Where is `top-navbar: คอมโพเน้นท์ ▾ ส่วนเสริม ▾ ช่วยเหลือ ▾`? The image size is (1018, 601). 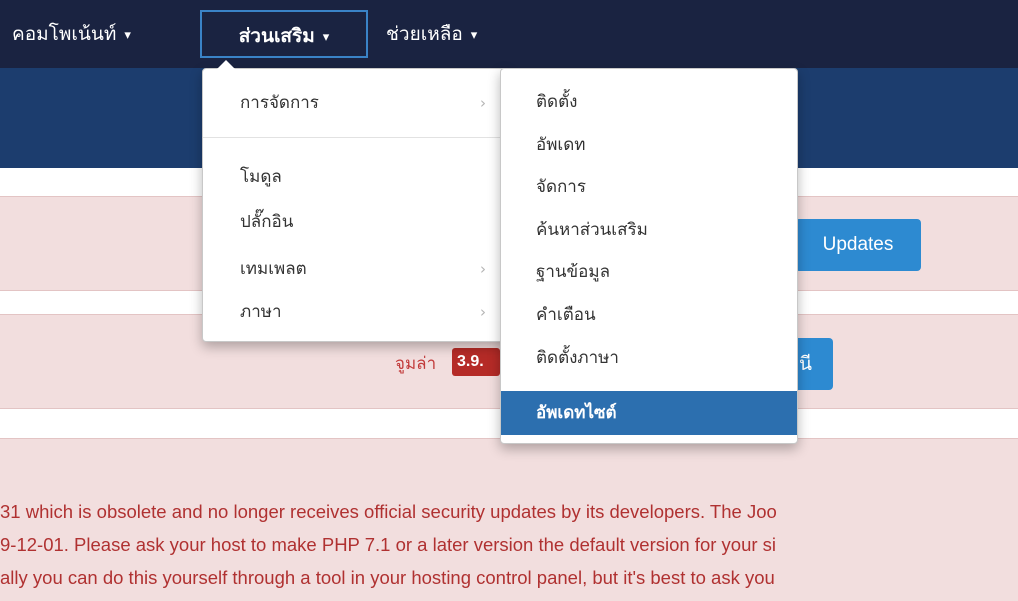
top-navbar: คอมโพเน้นท์ ▾ ส่วนเสริม ▾ ช่วยเหลือ ▾ is located at coordinates (509, 34).